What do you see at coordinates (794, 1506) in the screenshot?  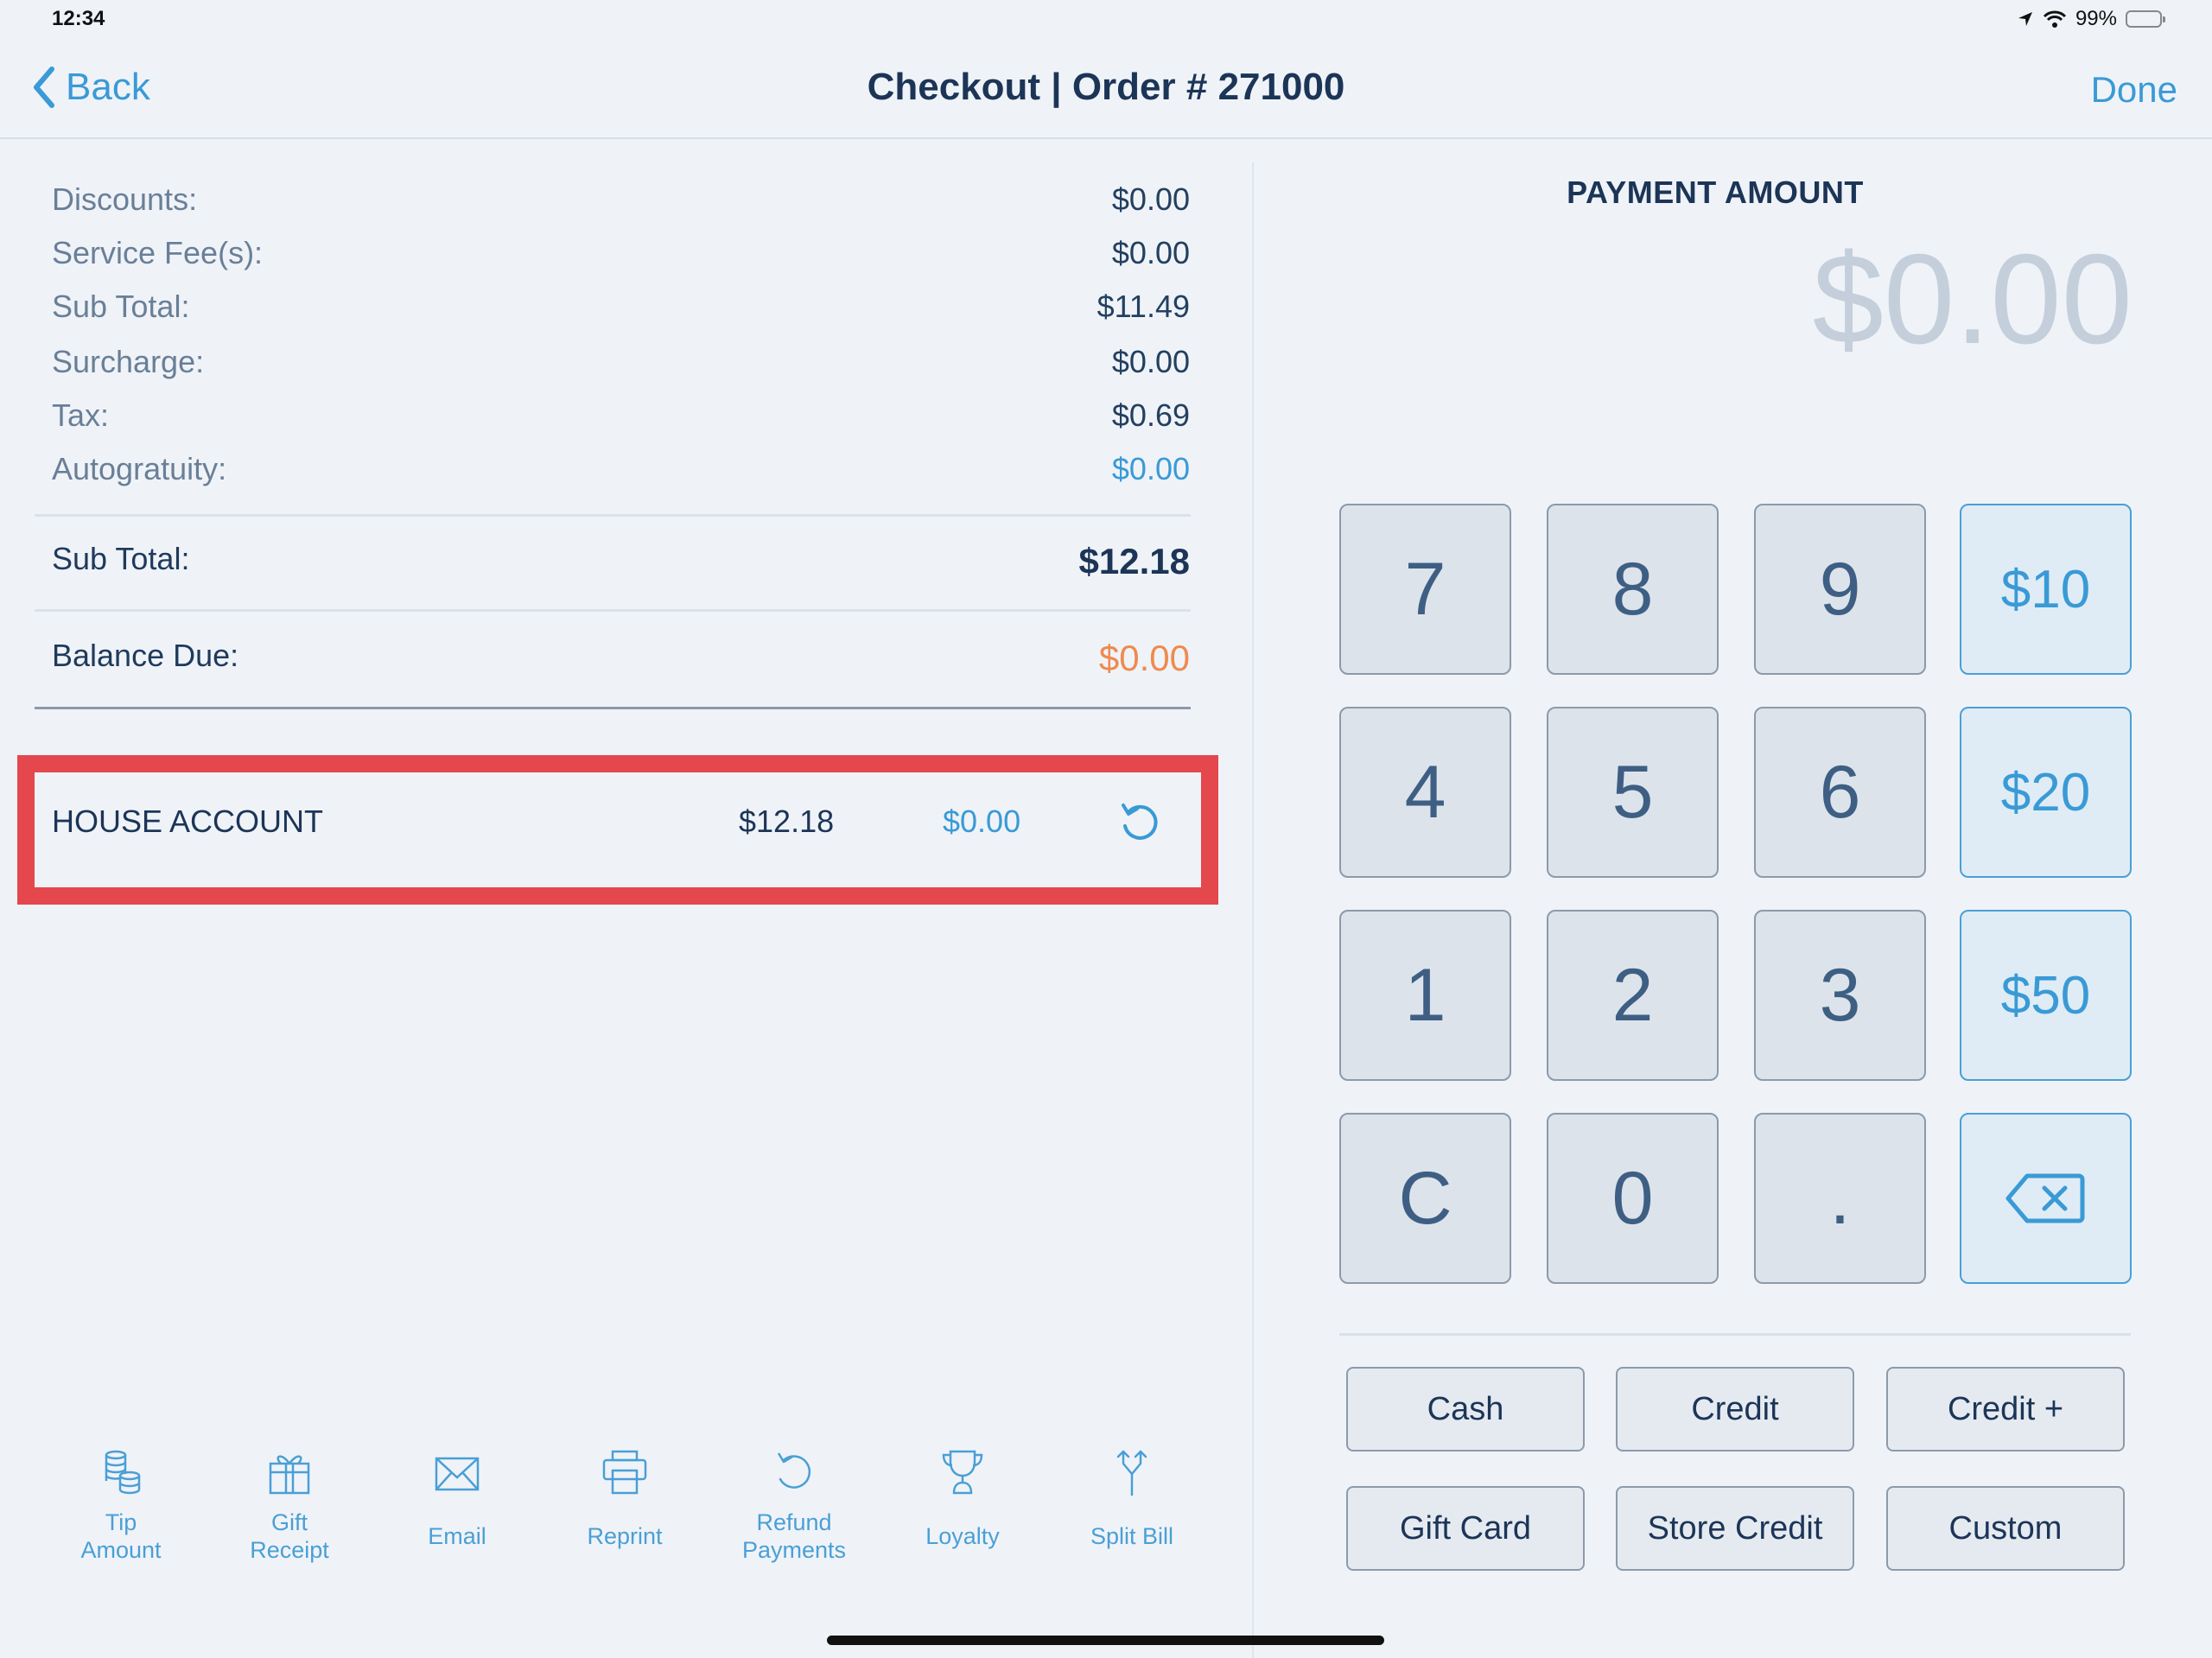 I see `refund-payments-button: Refund Payments` at bounding box center [794, 1506].